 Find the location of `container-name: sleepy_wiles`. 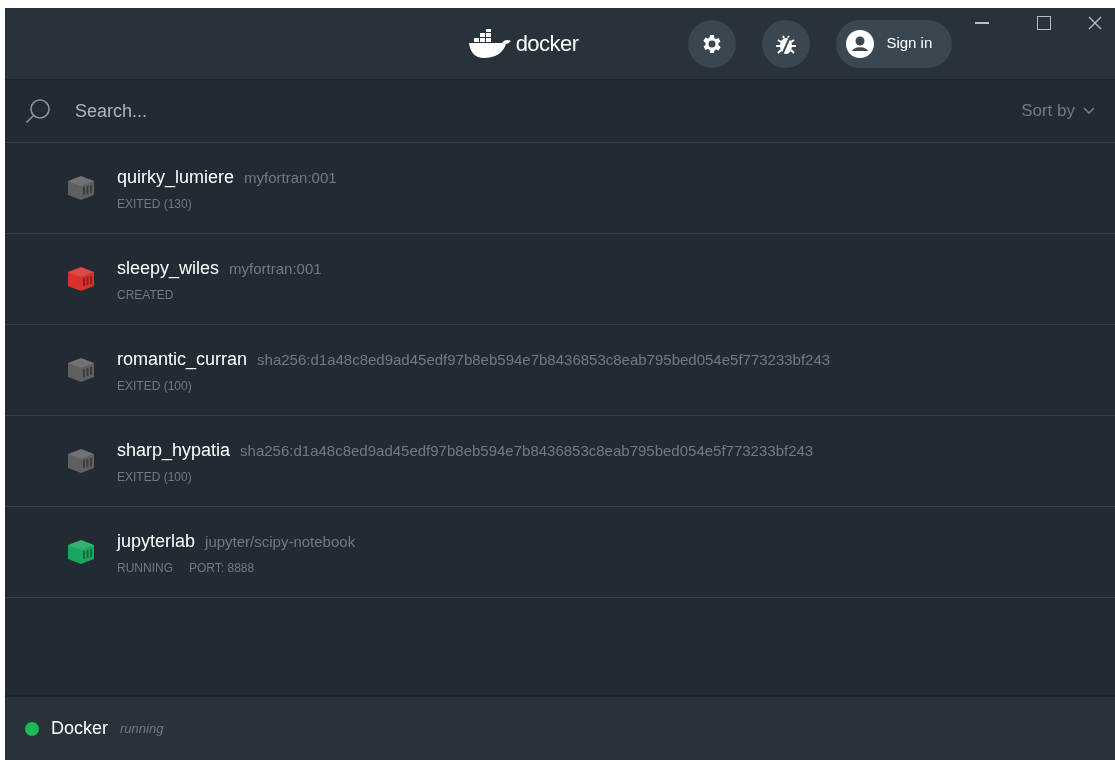

container-name: sleepy_wiles is located at coordinates (168, 268).